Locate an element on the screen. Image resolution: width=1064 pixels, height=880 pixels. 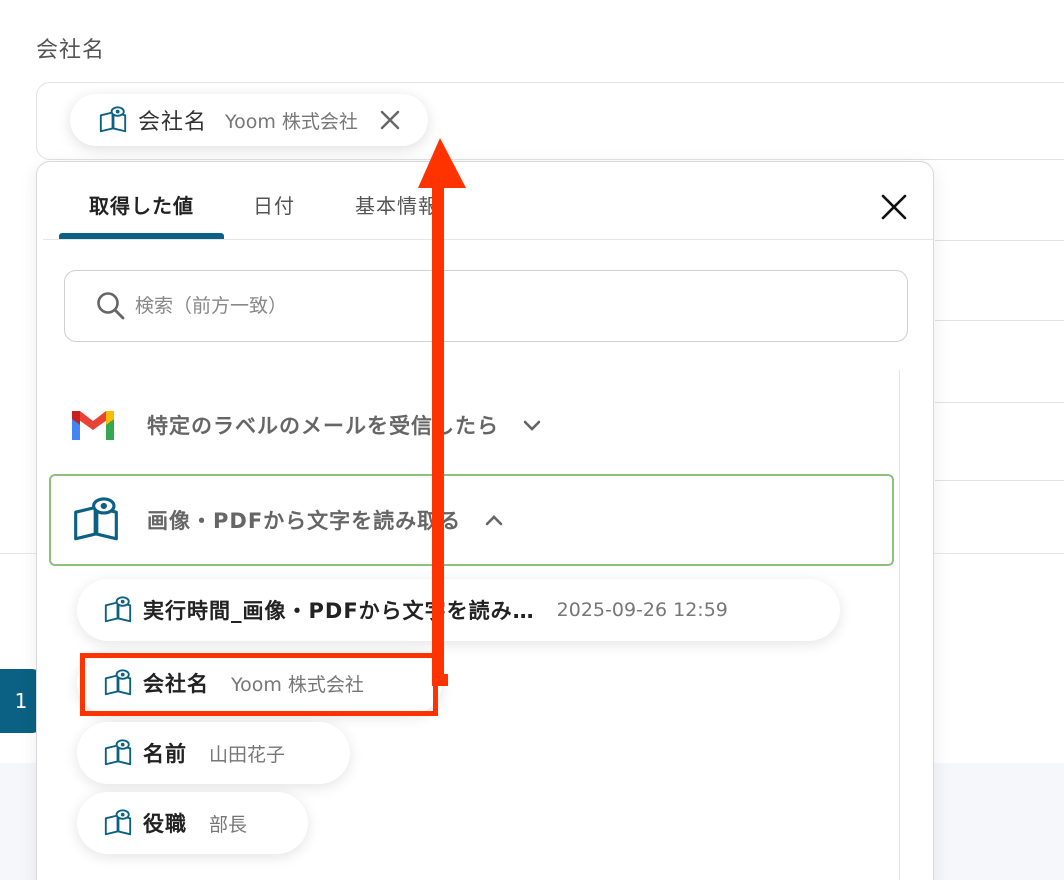
item-value: 2025-09-26 12:59 is located at coordinates (642, 610).